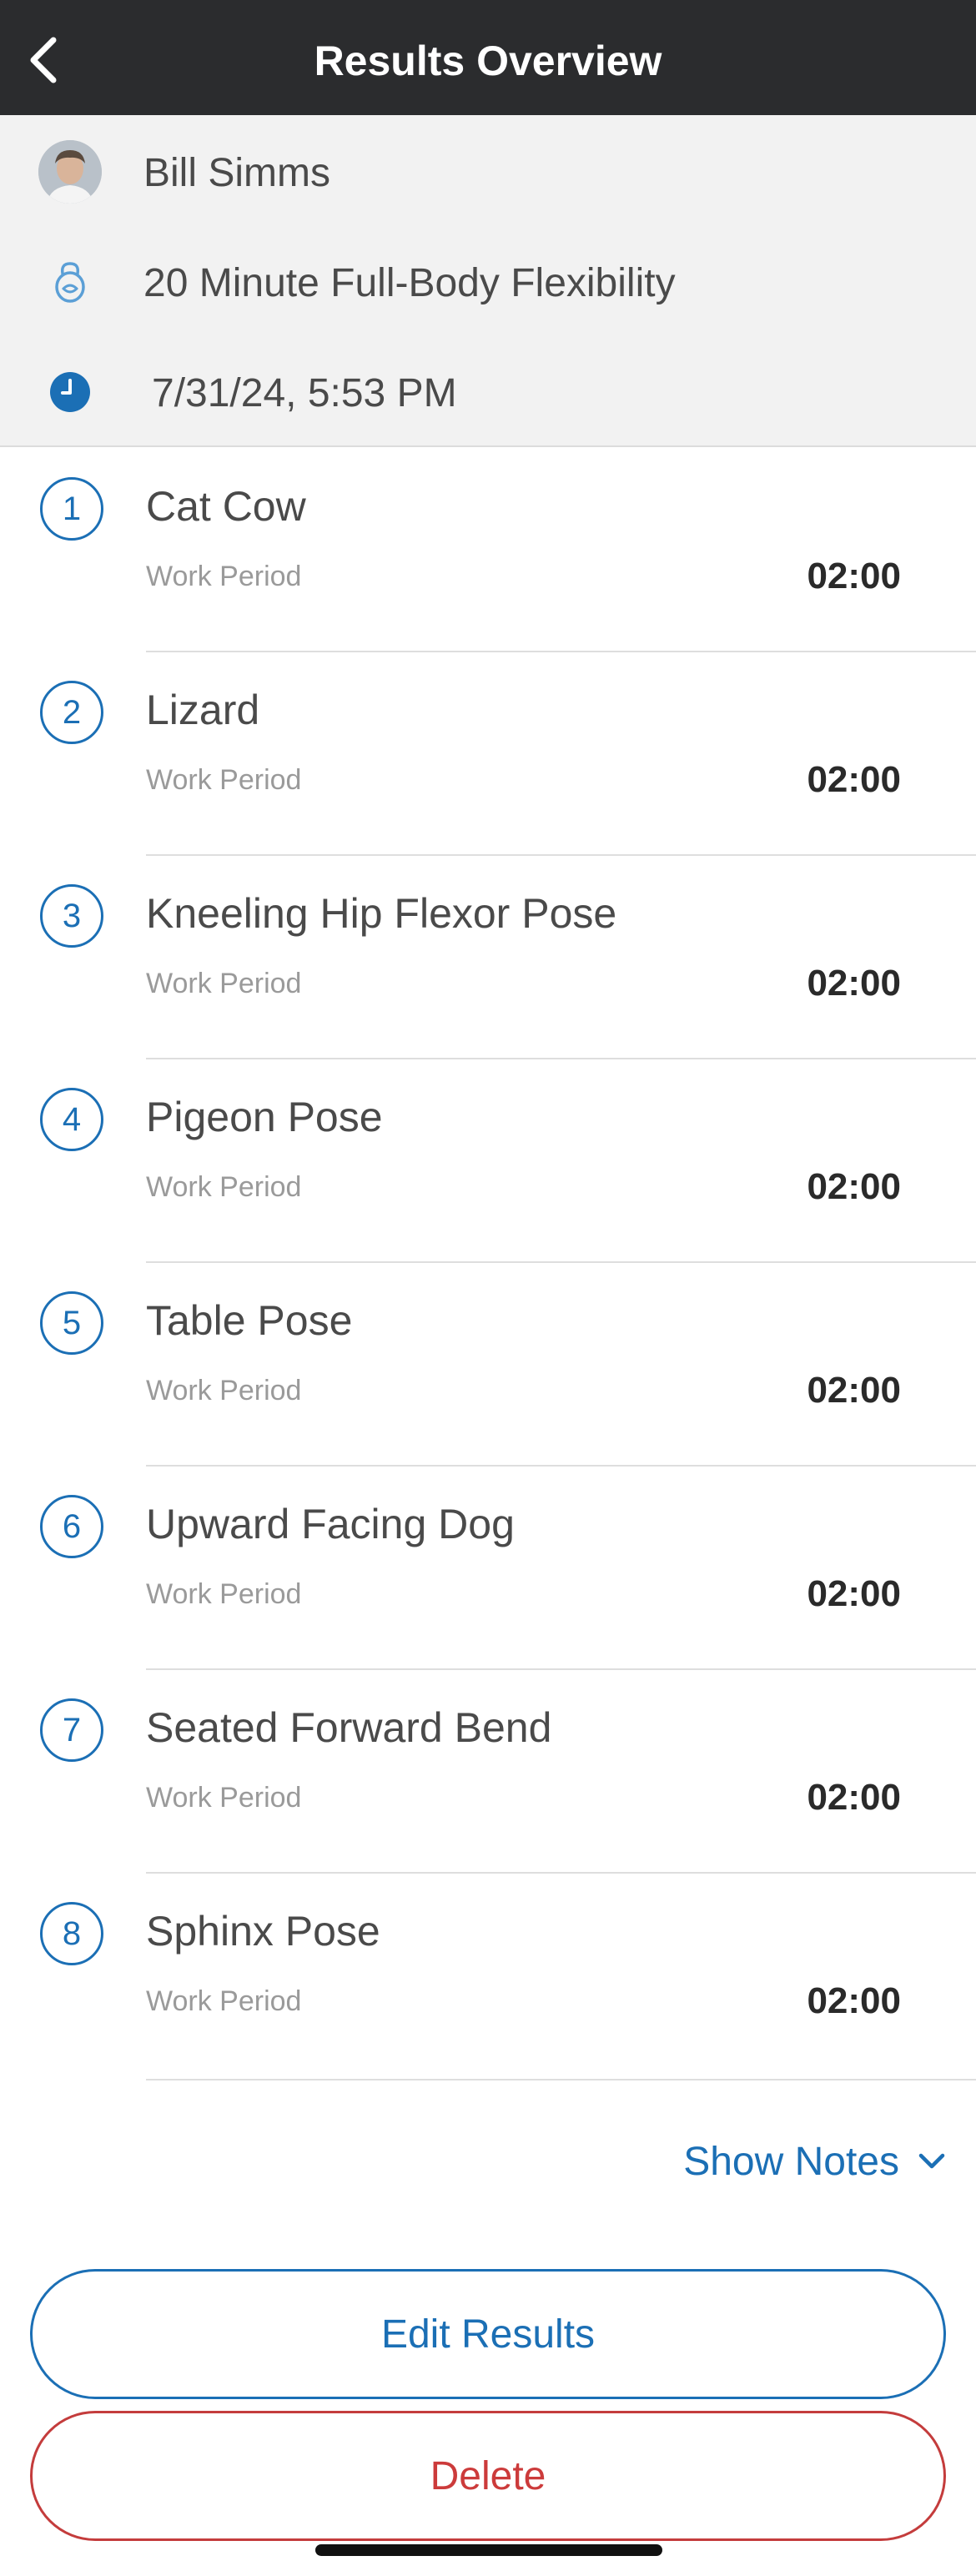 The width and height of the screenshot is (976, 2576). What do you see at coordinates (488, 2476) in the screenshot?
I see `delete-button: Delete` at bounding box center [488, 2476].